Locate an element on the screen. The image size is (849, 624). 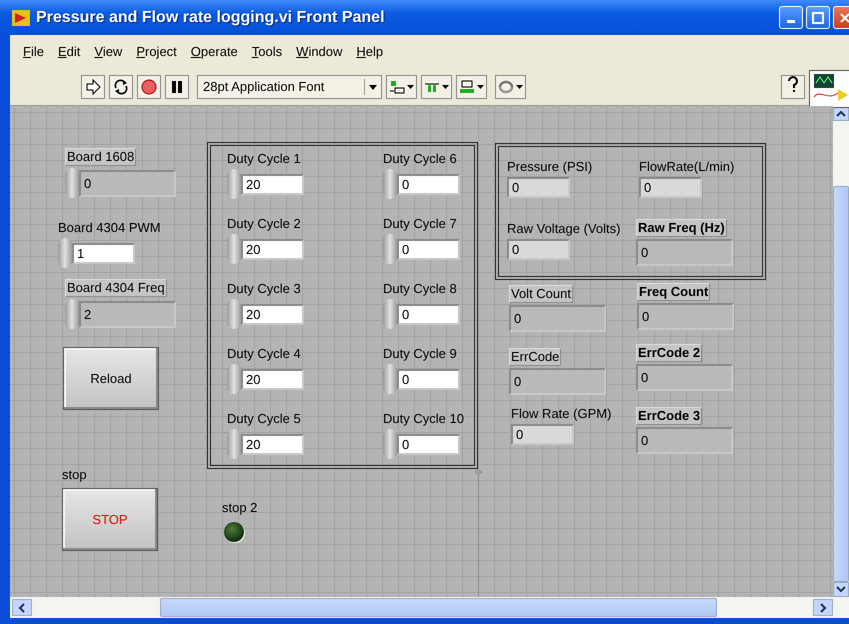
align-button is located at coordinates (401, 86).